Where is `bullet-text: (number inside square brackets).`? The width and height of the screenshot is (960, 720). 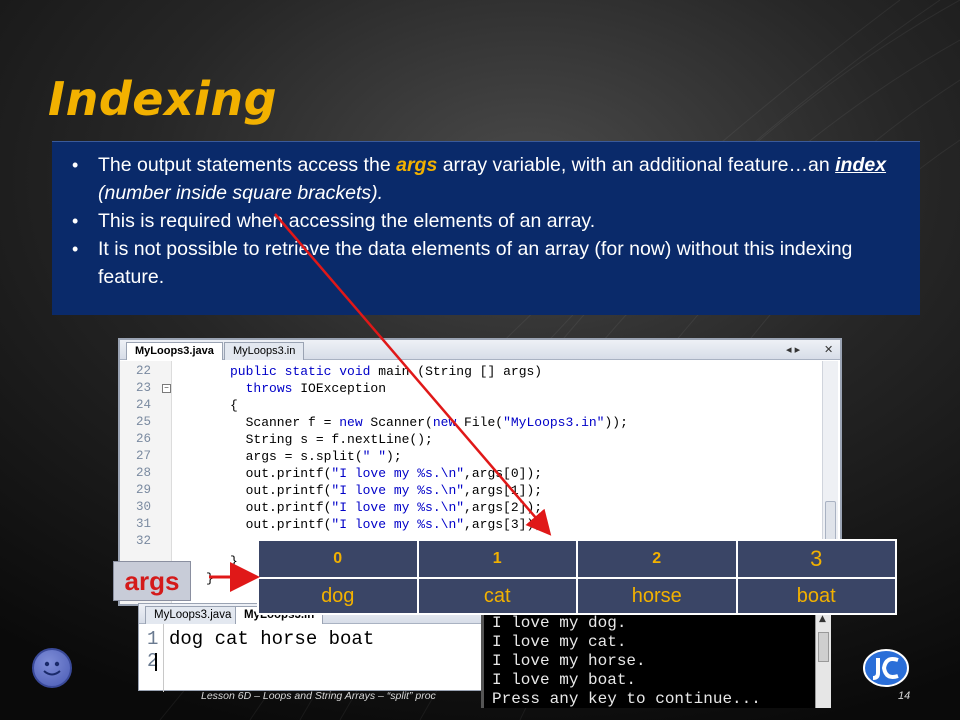
bullet-text: (number inside square brackets). is located at coordinates (241, 193).